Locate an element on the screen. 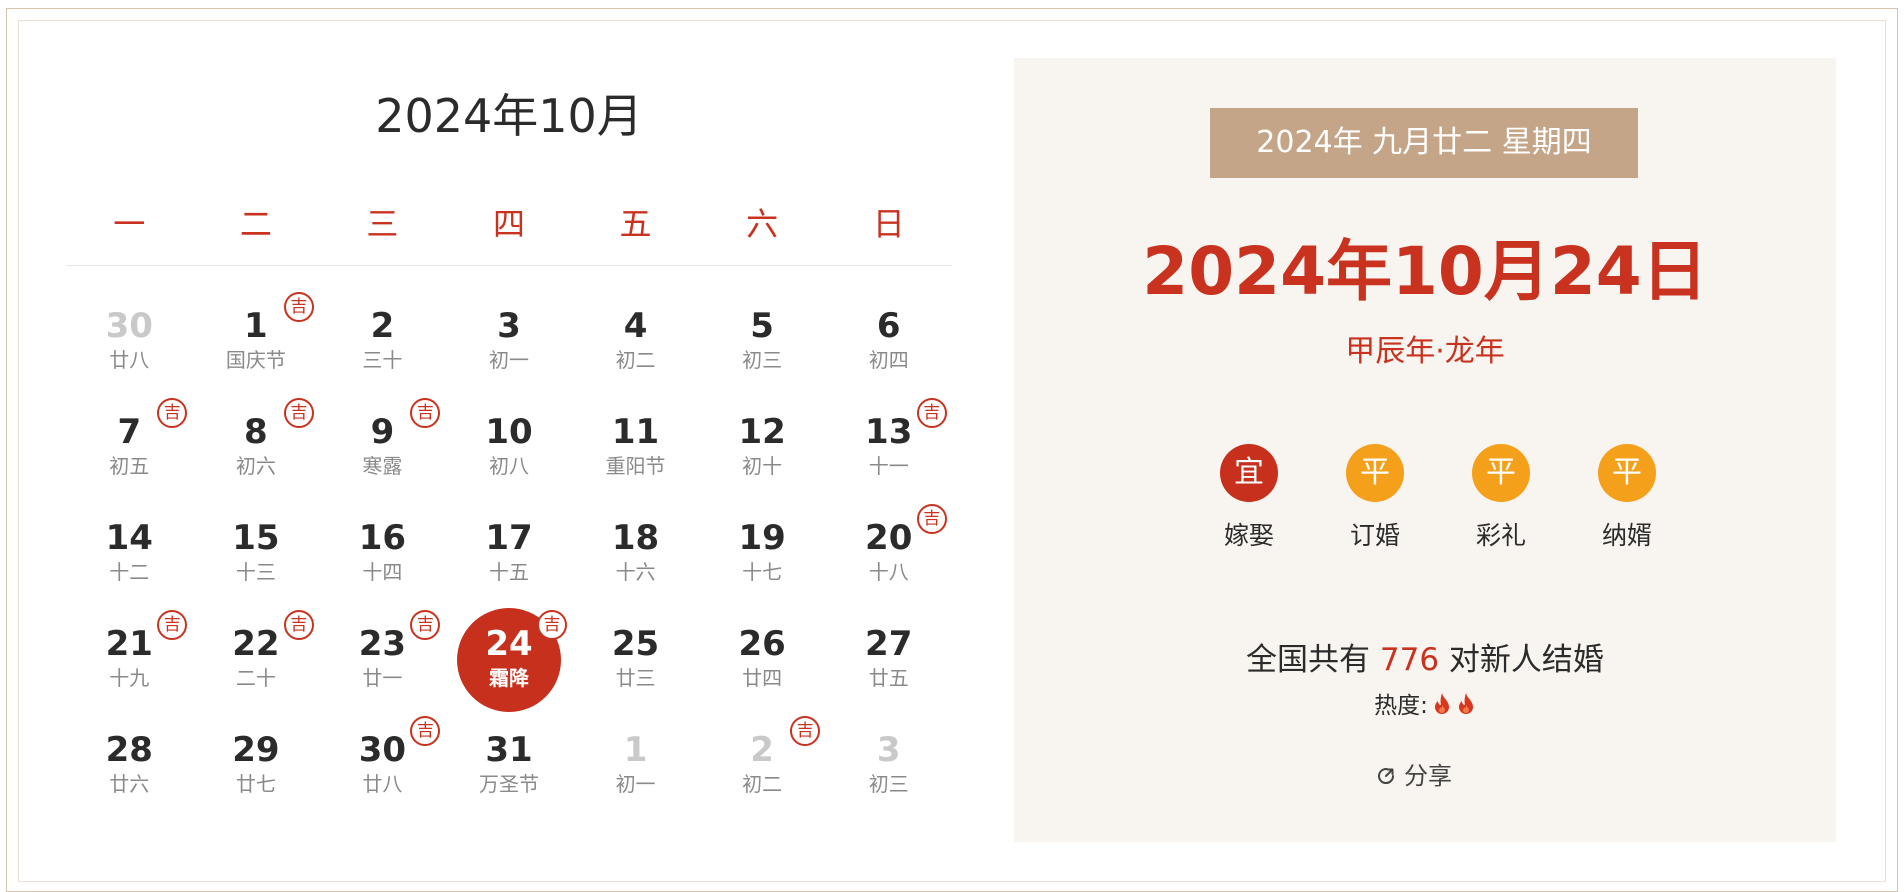 This screenshot has height=892, width=1904. day-cell: 30 廿八吉 is located at coordinates (382, 769).